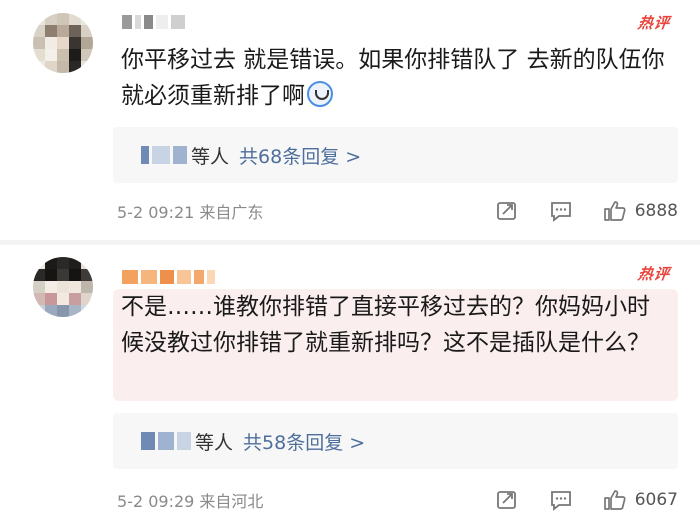 The width and height of the screenshot is (700, 530). I want to click on comment-meta: 5-2 09:29 来自河北, so click(190, 501).